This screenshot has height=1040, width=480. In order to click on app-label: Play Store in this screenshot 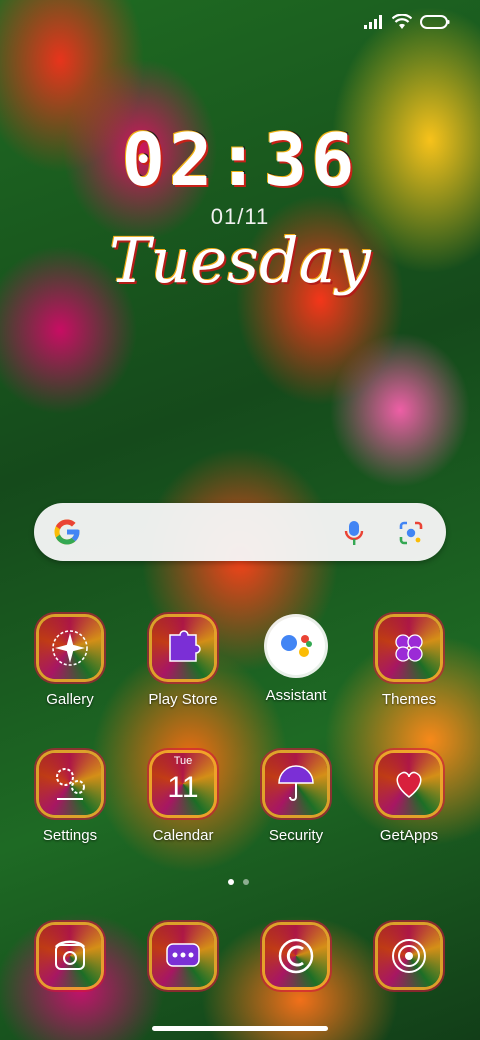, I will do `click(183, 699)`.